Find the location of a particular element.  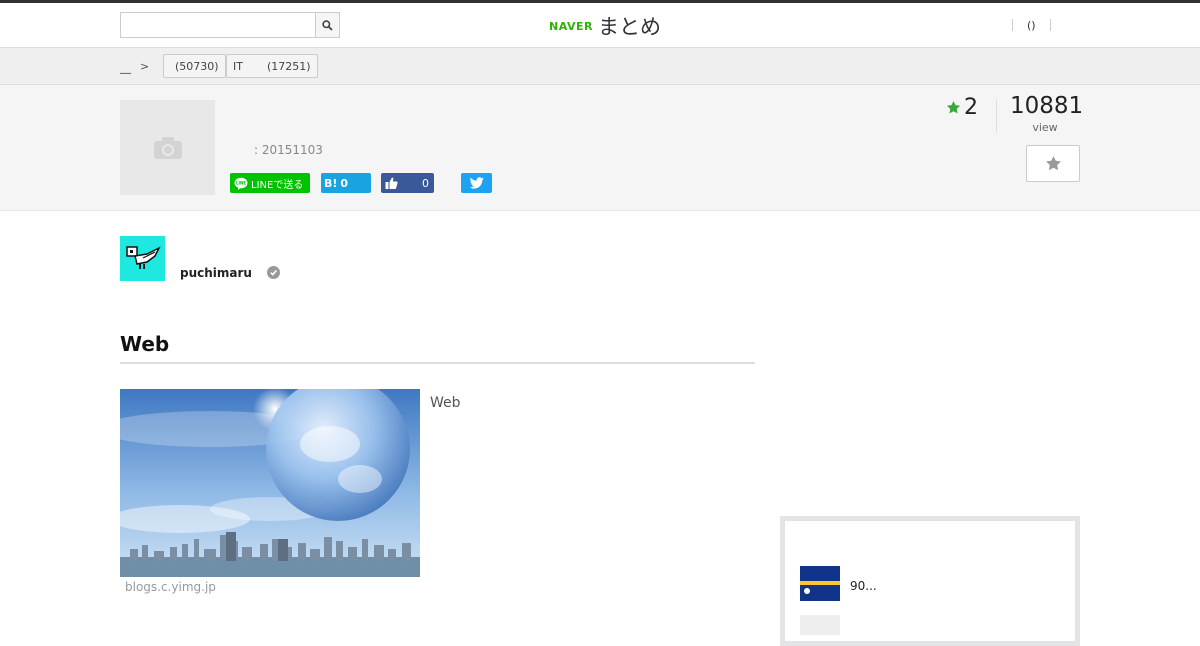

hatena-bookmark-button: B! 0 is located at coordinates (346, 183).